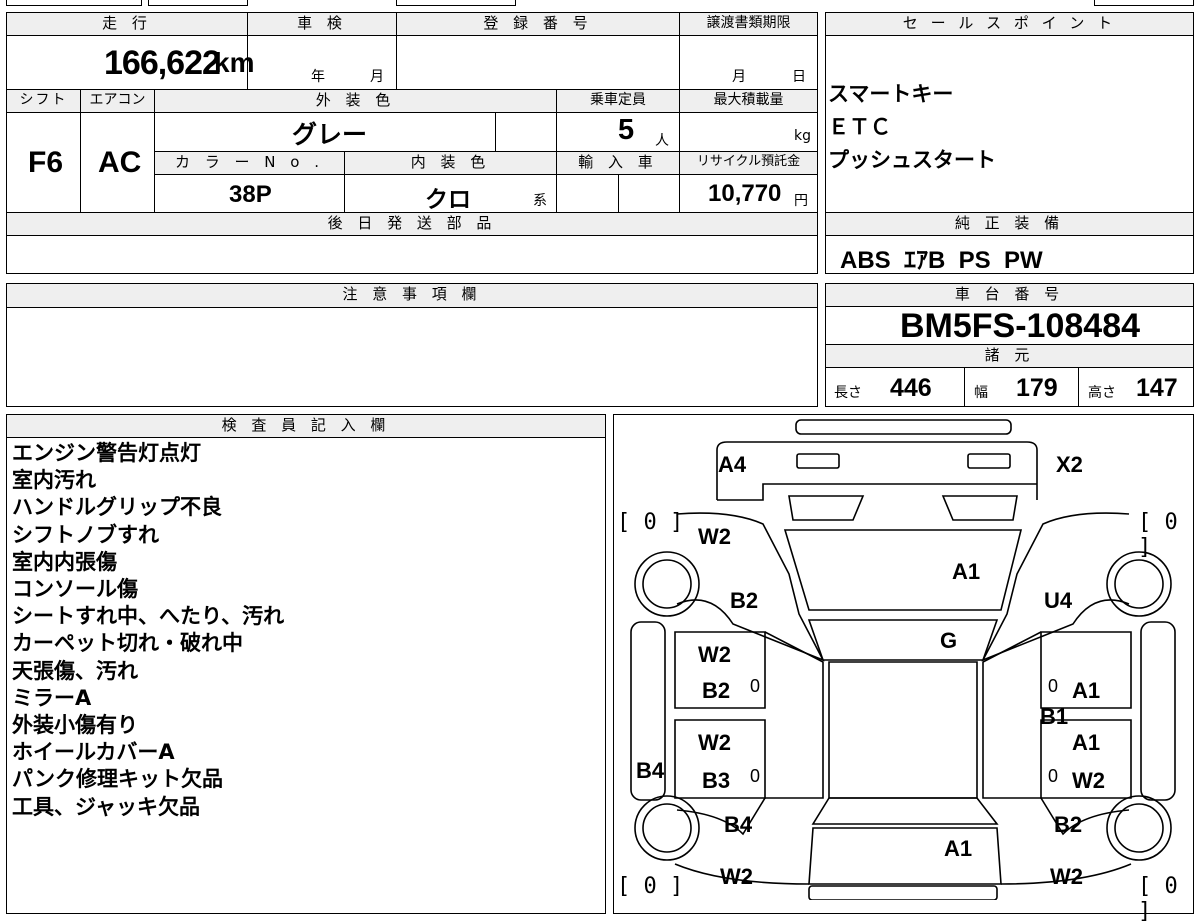 This screenshot has height=924, width=1200. I want to click on shift-header: シフト, so click(43, 101).